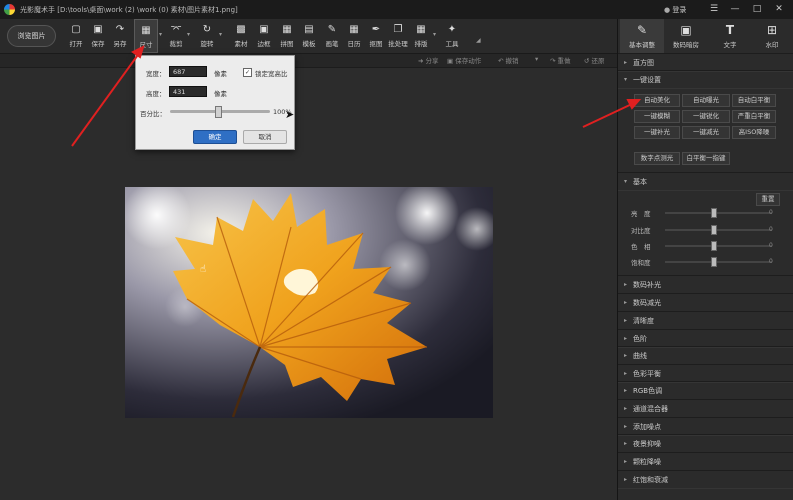 This screenshot has width=793, height=500. Describe the element at coordinates (138, 52) in the screenshot. I see `annotation-arrowhead-resize` at that location.